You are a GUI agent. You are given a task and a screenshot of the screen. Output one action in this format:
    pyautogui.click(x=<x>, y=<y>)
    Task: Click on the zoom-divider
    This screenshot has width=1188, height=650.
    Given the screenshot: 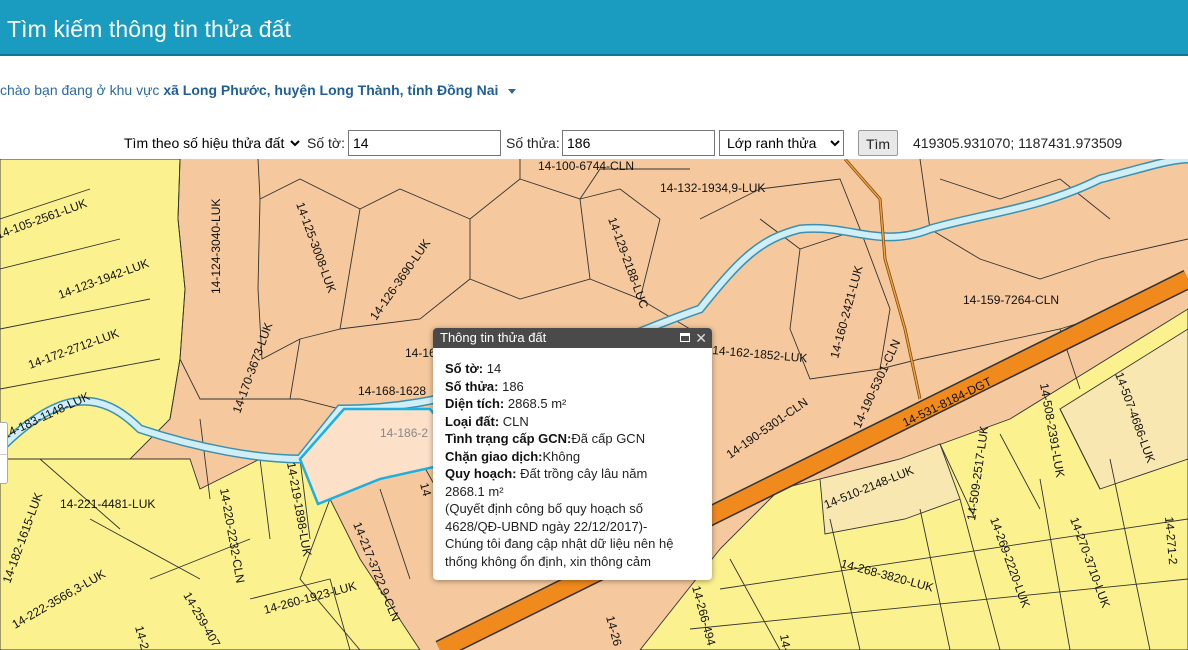 What is the action you would take?
    pyautogui.click(x=3, y=454)
    